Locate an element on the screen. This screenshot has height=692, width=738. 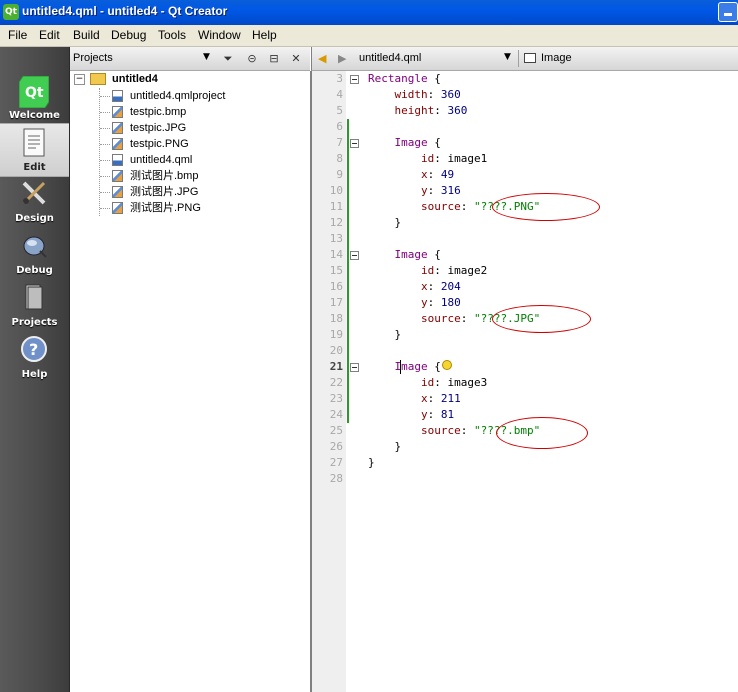
menu-edit: Edit is located at coordinates (49, 35).